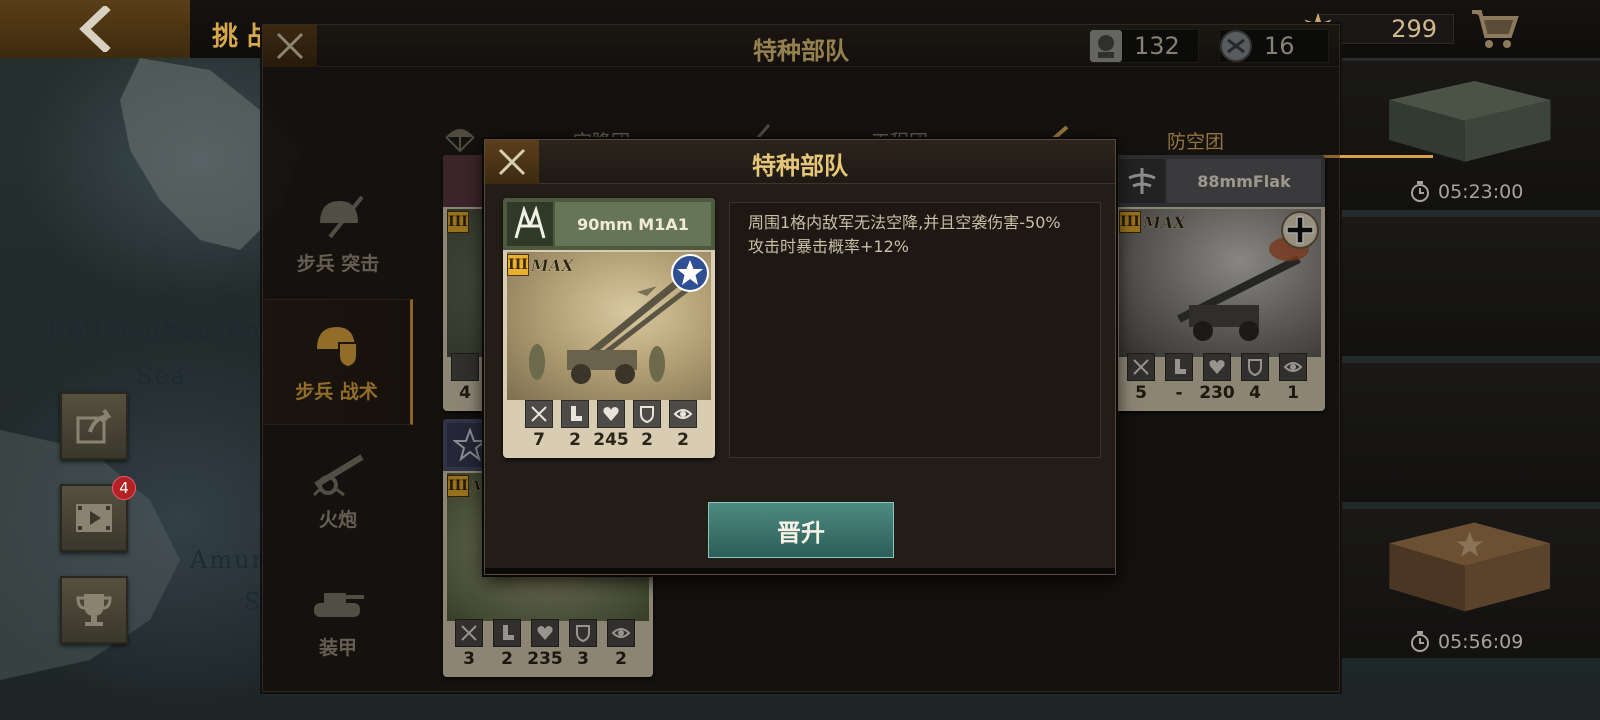  Describe the element at coordinates (507, 659) in the screenshot. I see `stat-move-value: 2` at that location.